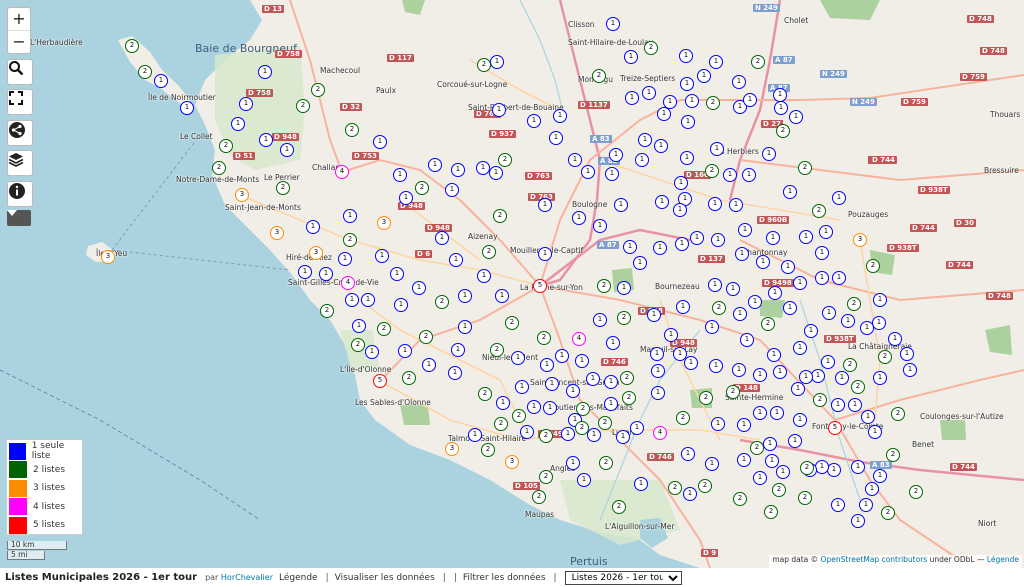 The width and height of the screenshot is (1024, 587). What do you see at coordinates (298, 578) in the screenshot?
I see `legend-link: Légende` at bounding box center [298, 578].